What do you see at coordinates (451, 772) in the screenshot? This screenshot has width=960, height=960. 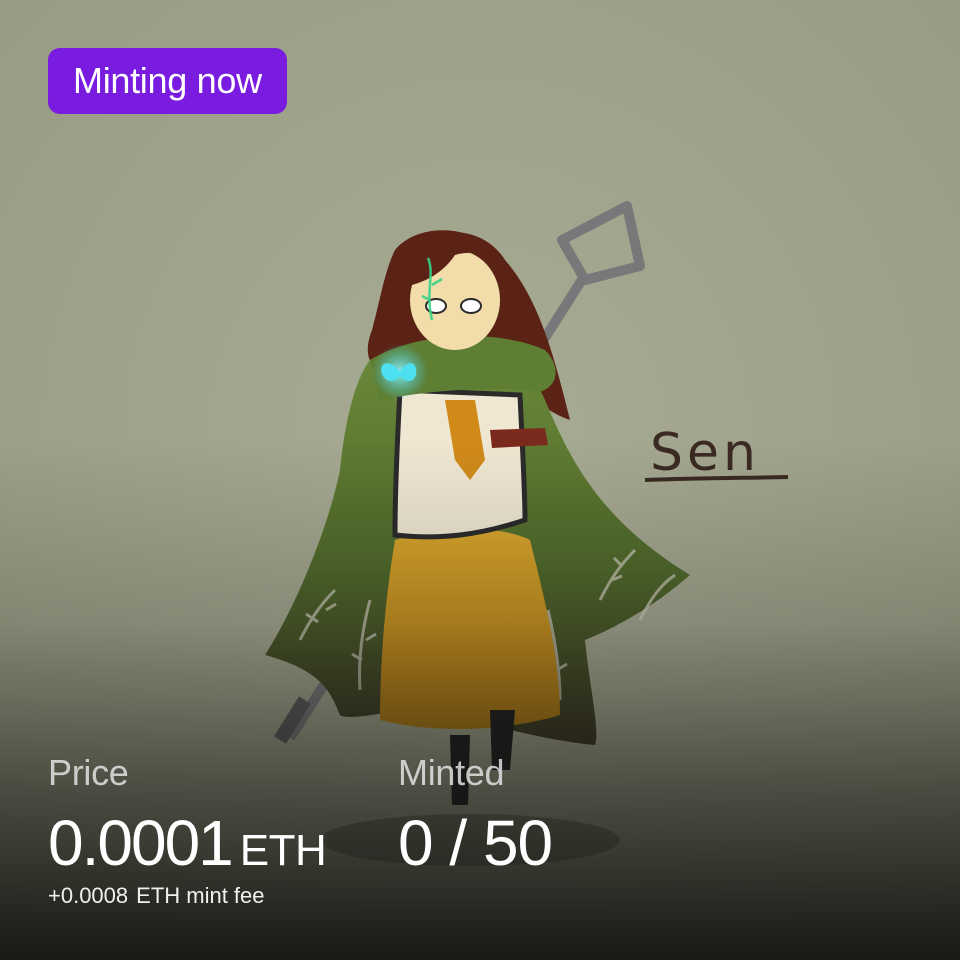 I see `minted-label: Minted` at bounding box center [451, 772].